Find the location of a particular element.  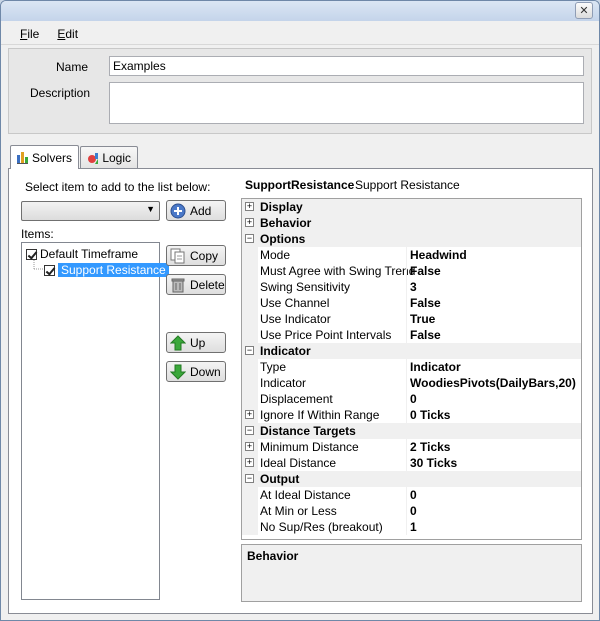

description-field is located at coordinates (346, 103).